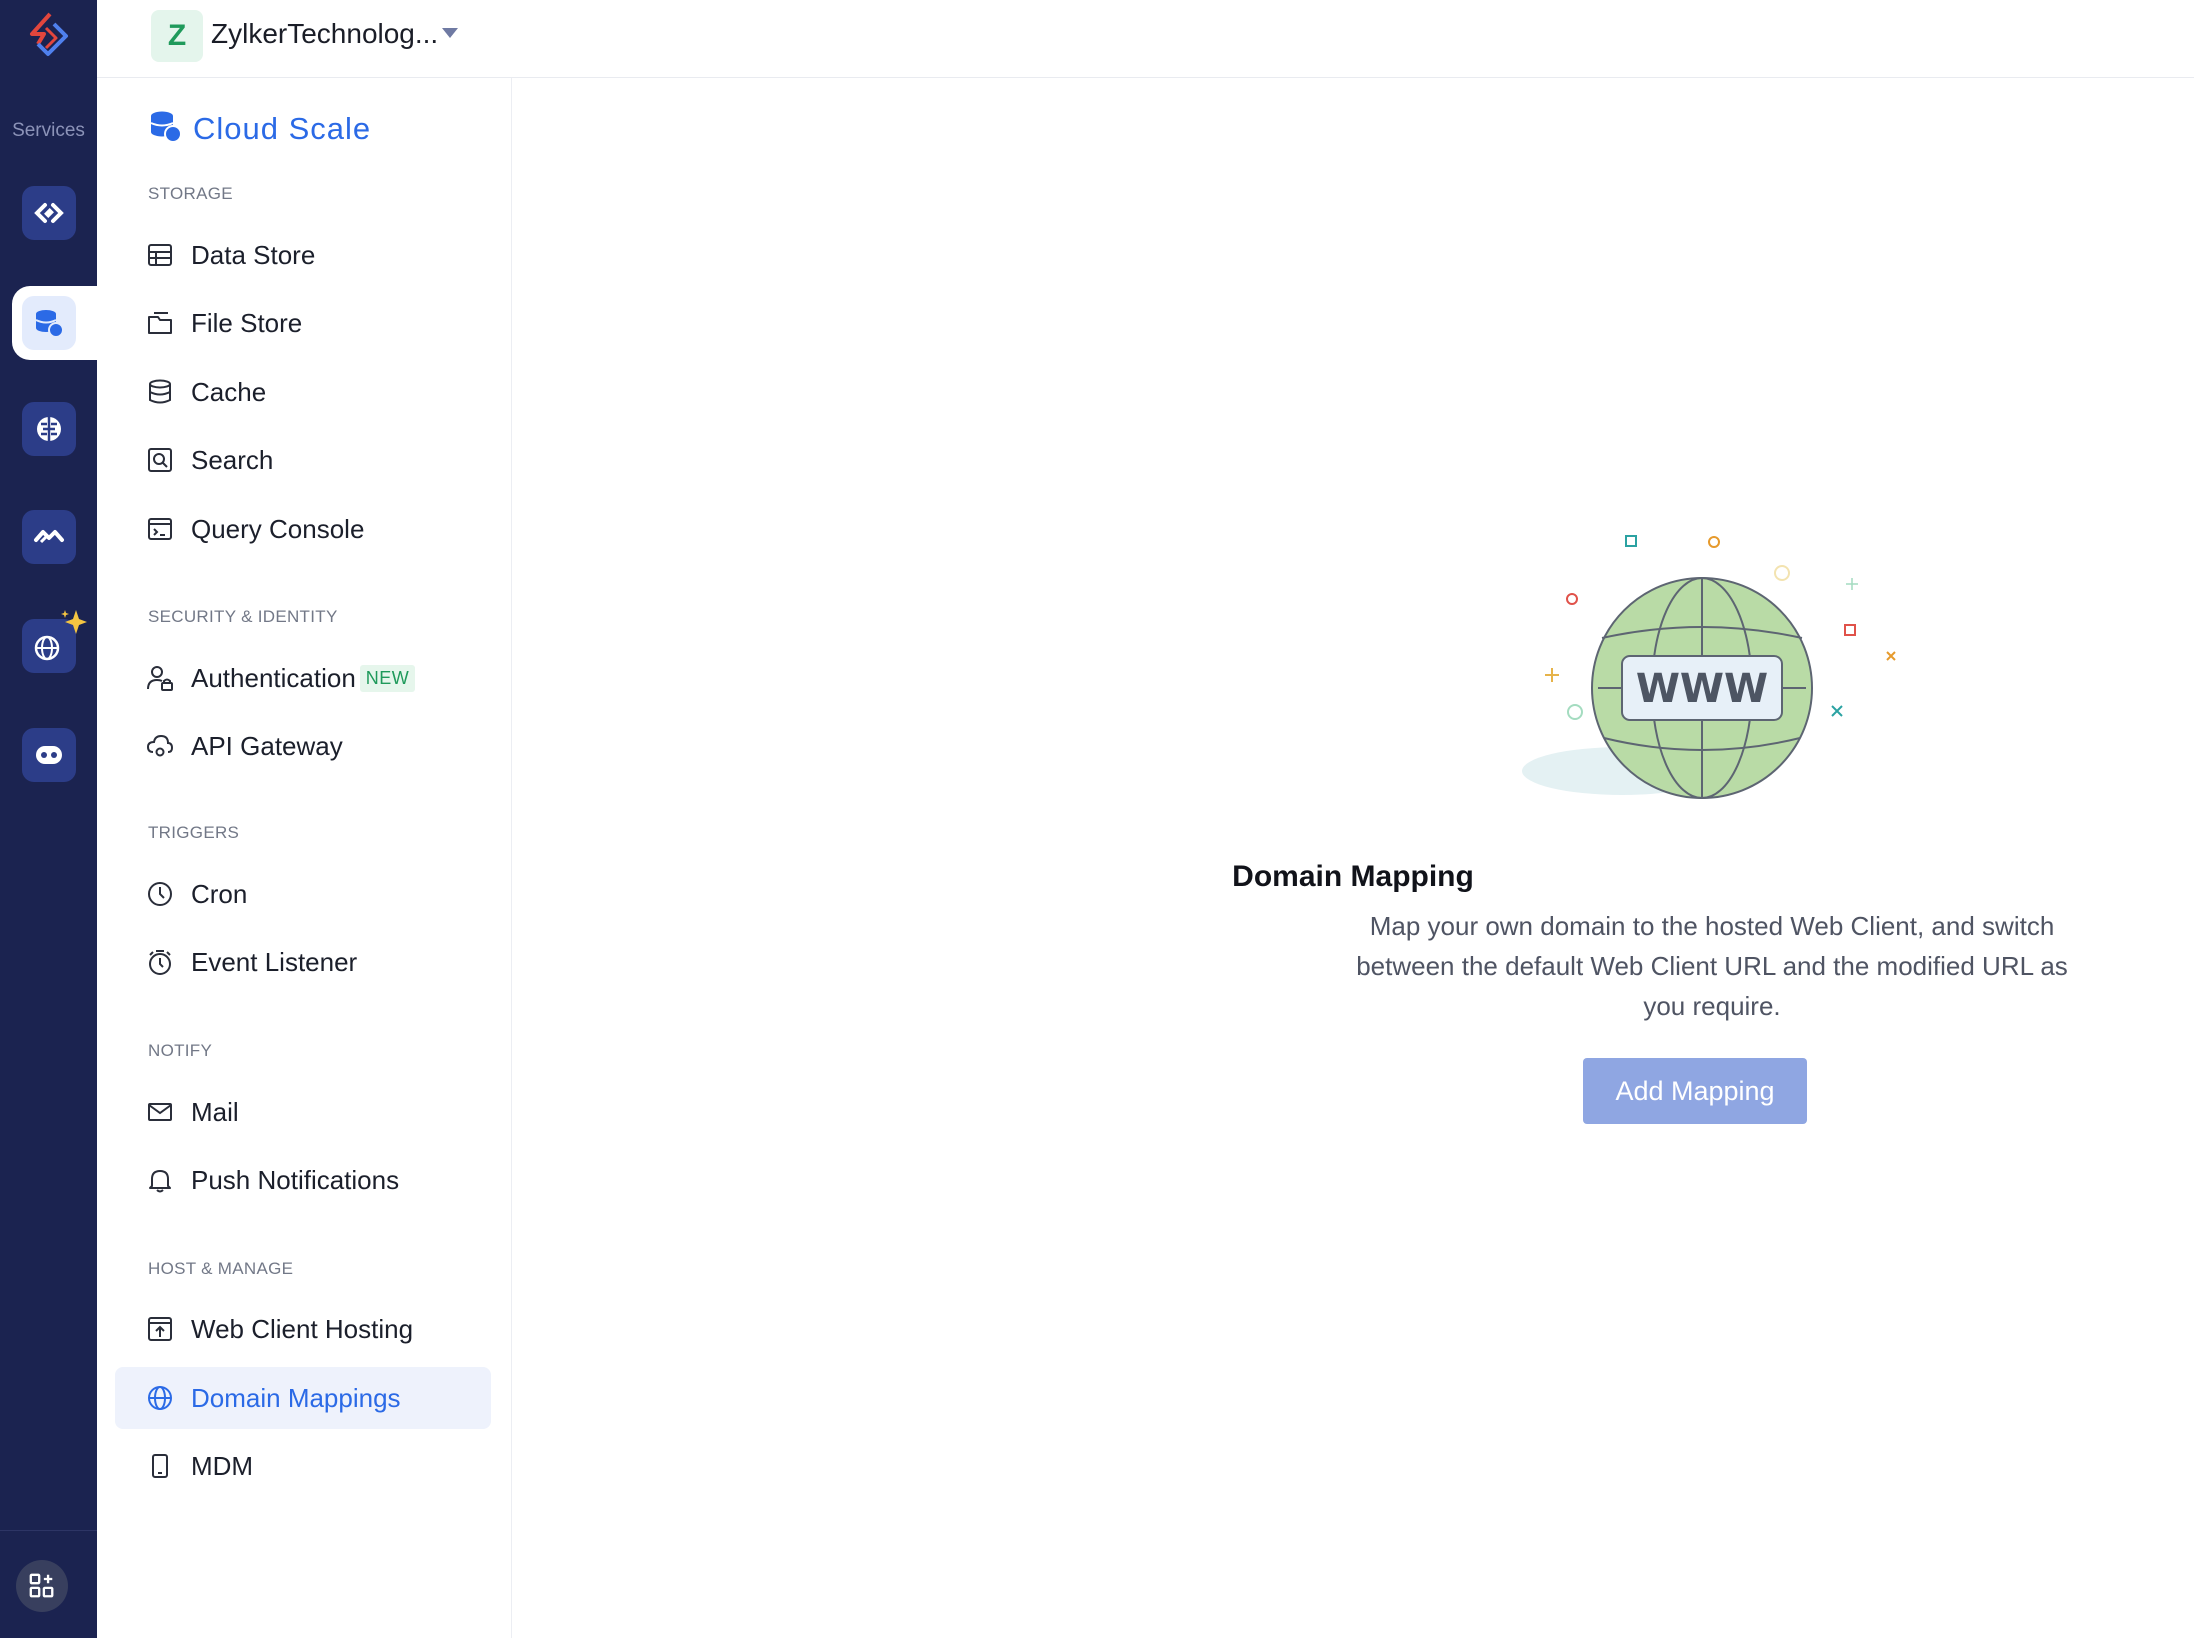 Image resolution: width=2194 pixels, height=1638 pixels. I want to click on stopwatch-icon, so click(160, 962).